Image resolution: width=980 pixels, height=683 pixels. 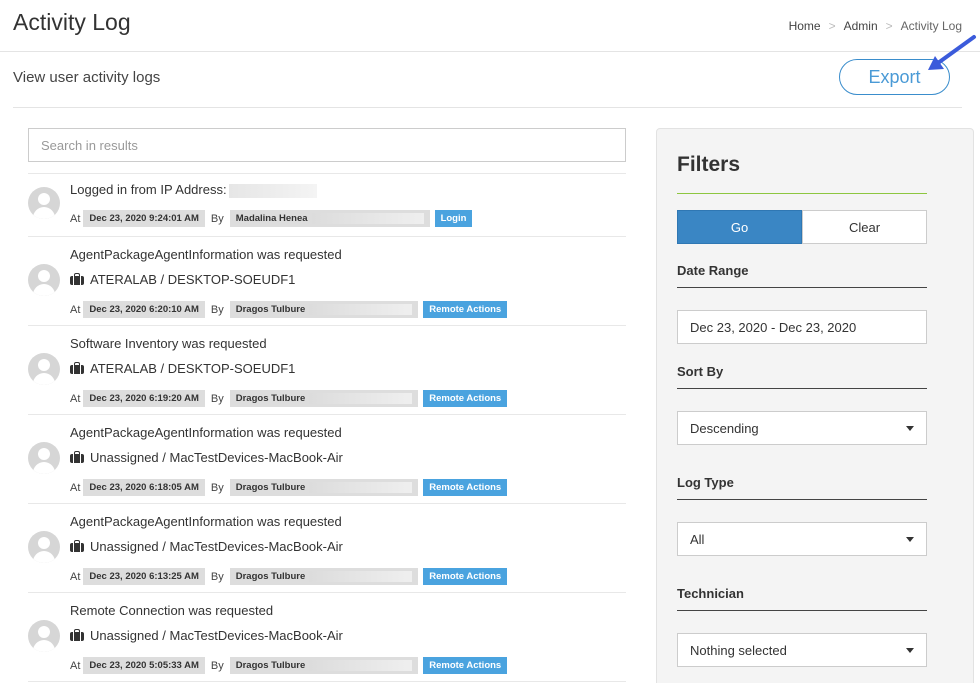 I want to click on technician-value: Nothing selected, so click(x=738, y=650).